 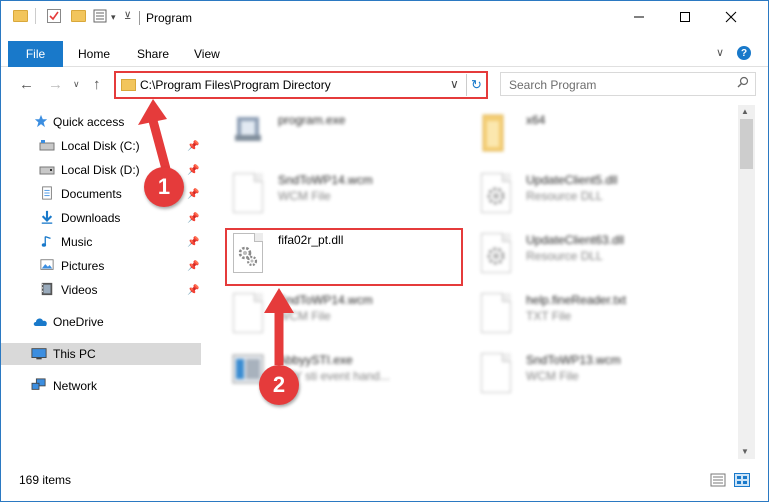 I want to click on title-bar: ▾ ⊻ Program, so click(x=384, y=19).